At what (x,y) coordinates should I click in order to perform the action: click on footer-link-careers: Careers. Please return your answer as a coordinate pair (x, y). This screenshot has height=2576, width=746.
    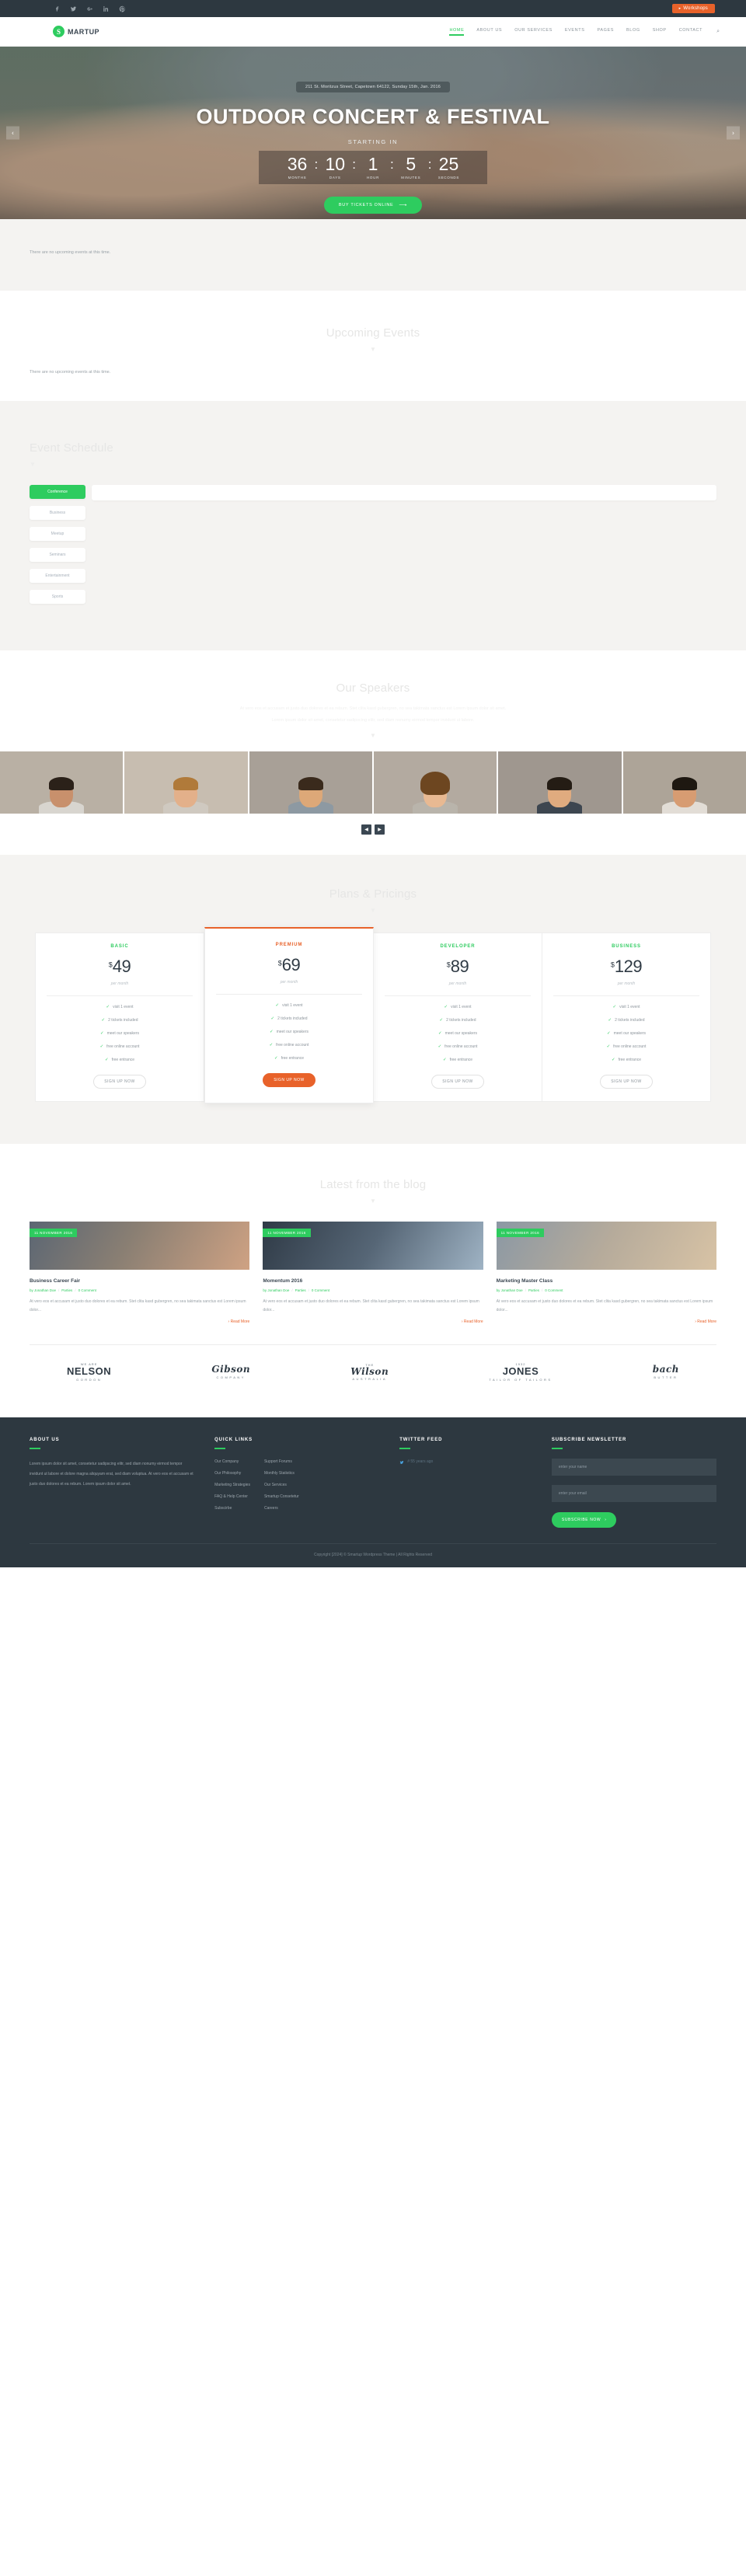
    Looking at the image, I should click on (281, 1508).